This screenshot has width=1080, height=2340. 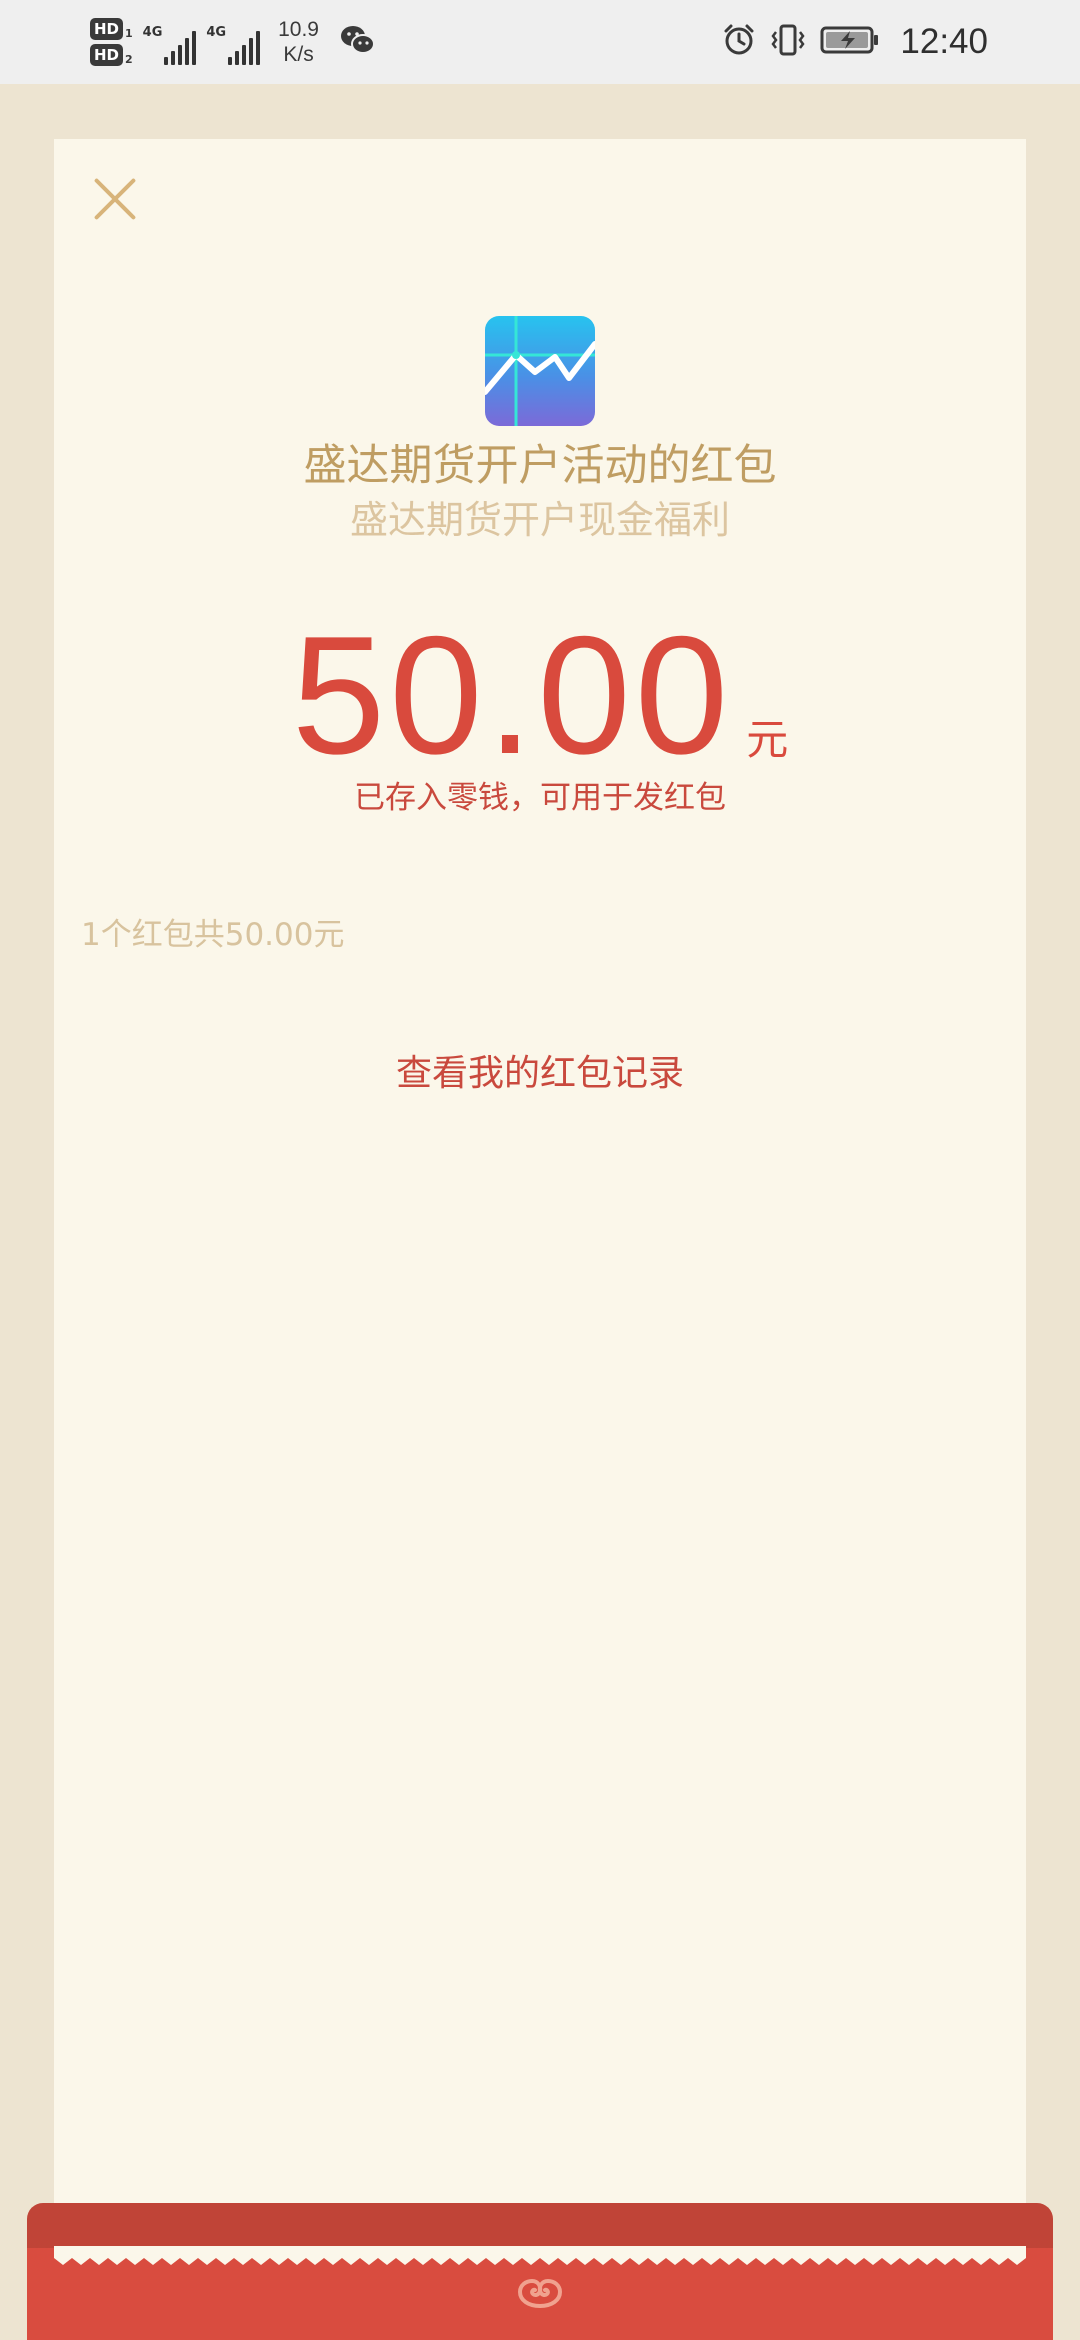 I want to click on sim2-signal: 4G, so click(x=233, y=42).